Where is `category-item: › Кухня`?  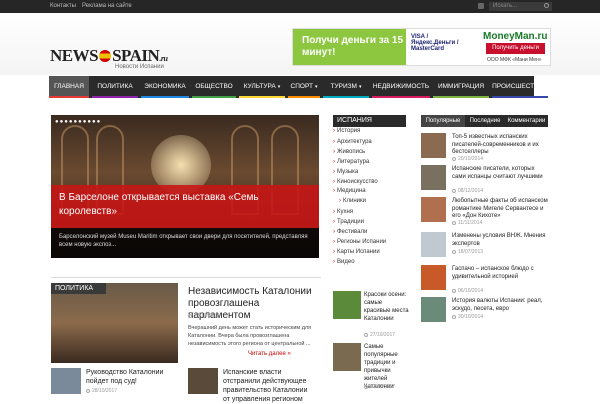 category-item: › Кухня is located at coordinates (343, 212).